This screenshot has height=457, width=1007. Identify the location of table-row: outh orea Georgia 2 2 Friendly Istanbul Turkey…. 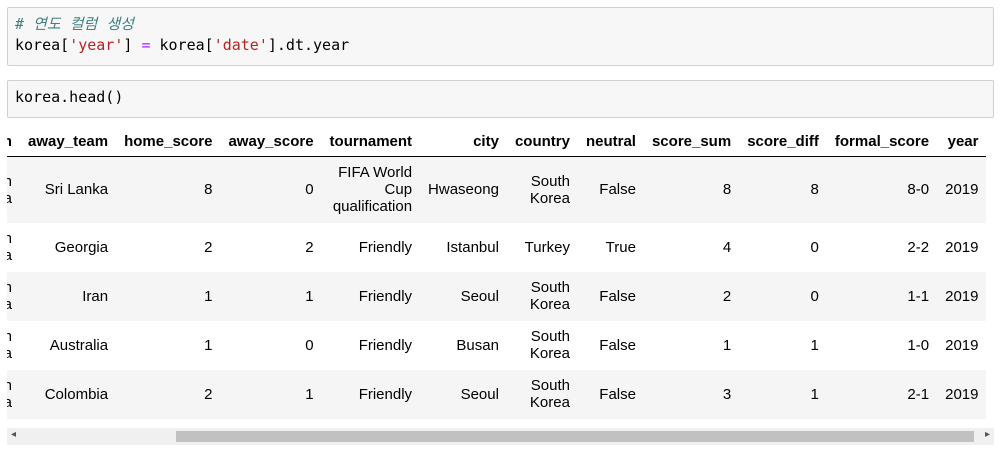
(497, 247).